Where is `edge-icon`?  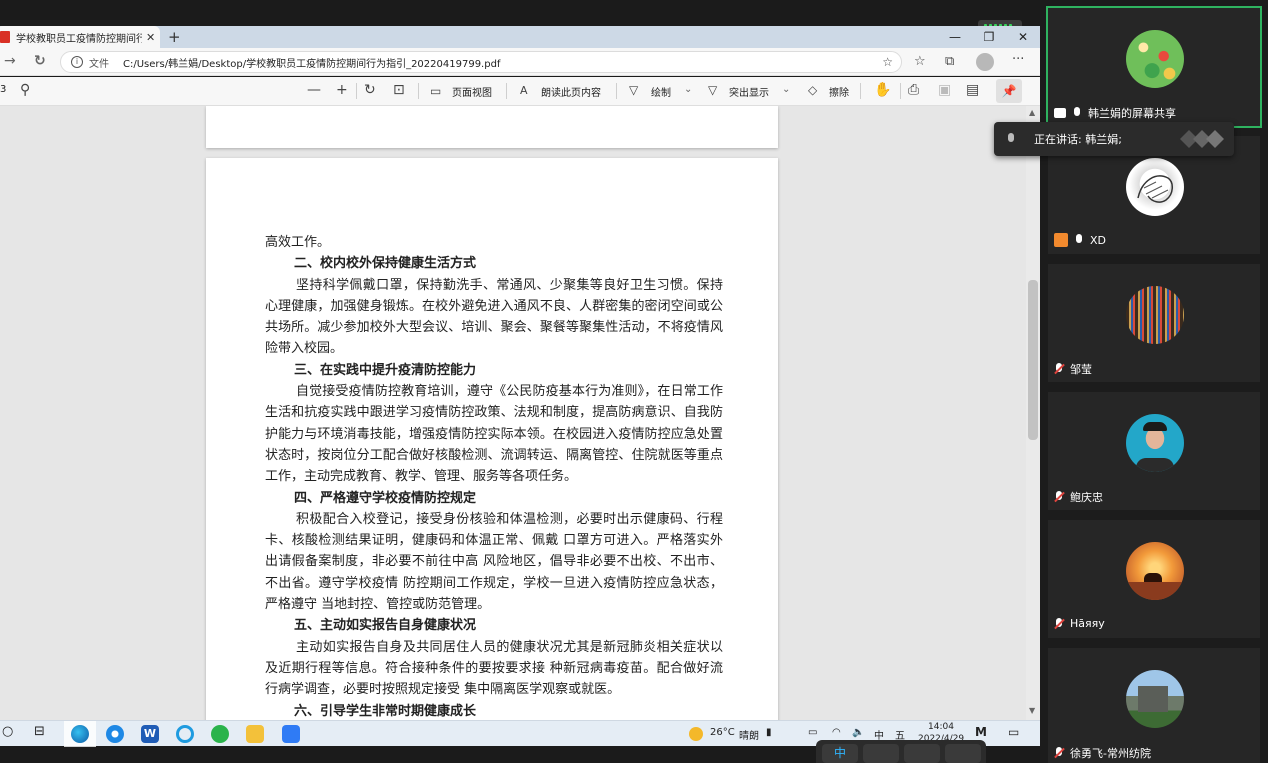 edge-icon is located at coordinates (80, 734).